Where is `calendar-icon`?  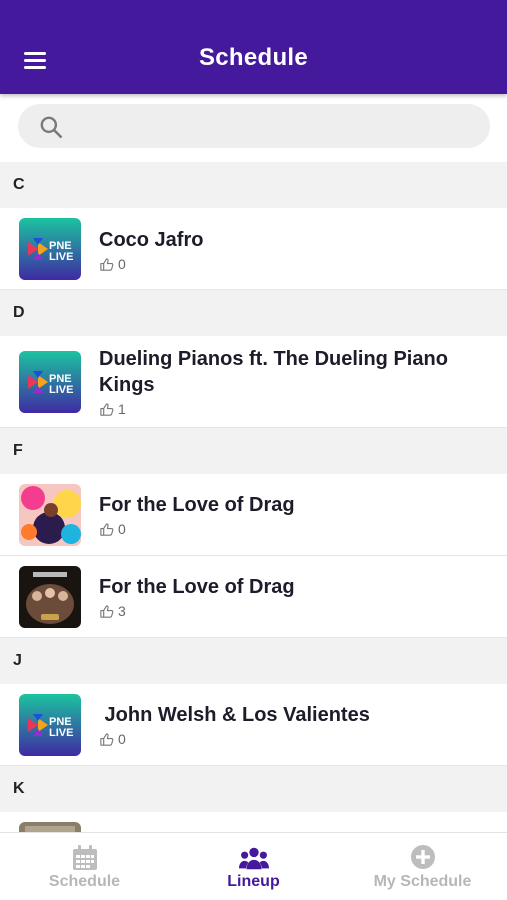
calendar-icon is located at coordinates (84, 857).